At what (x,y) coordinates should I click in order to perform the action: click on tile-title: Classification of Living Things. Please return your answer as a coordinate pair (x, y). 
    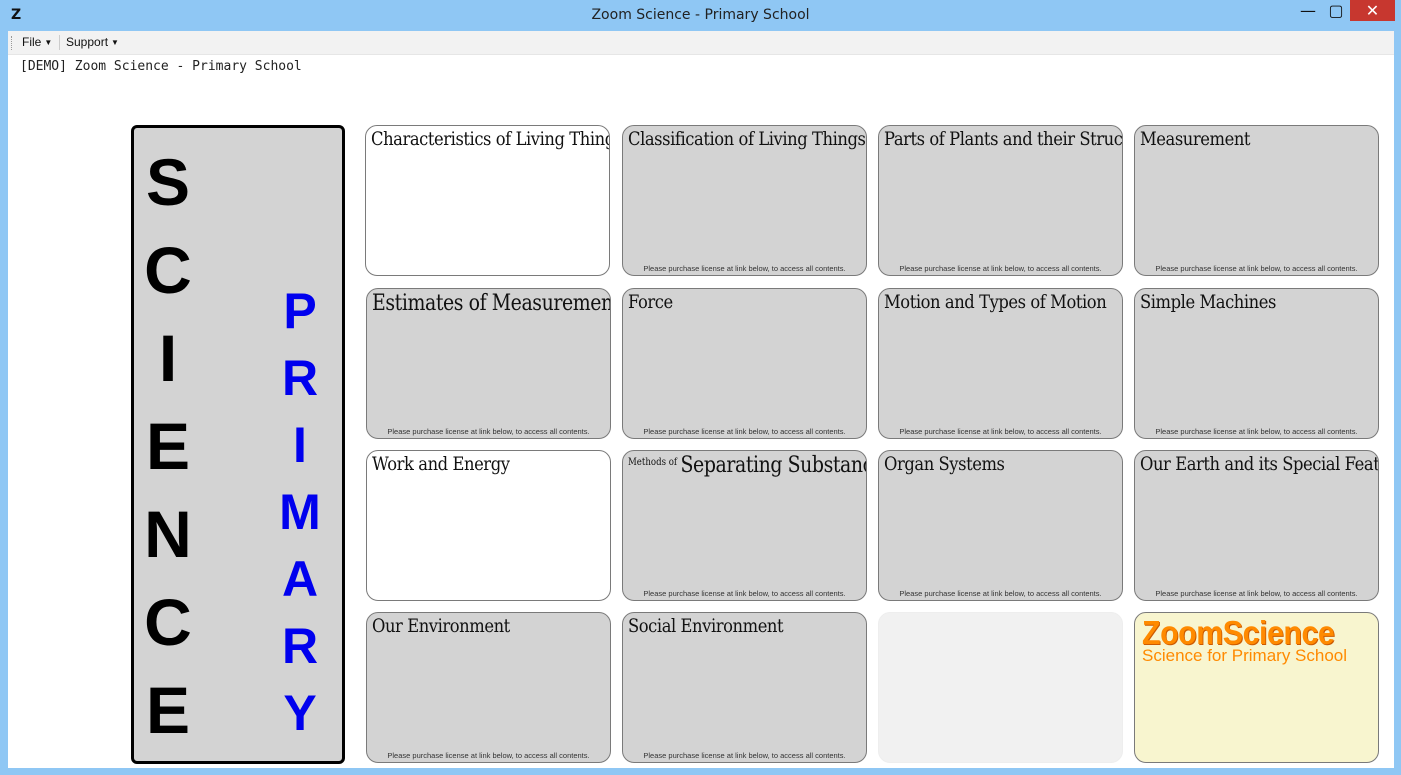
    Looking at the image, I should click on (747, 139).